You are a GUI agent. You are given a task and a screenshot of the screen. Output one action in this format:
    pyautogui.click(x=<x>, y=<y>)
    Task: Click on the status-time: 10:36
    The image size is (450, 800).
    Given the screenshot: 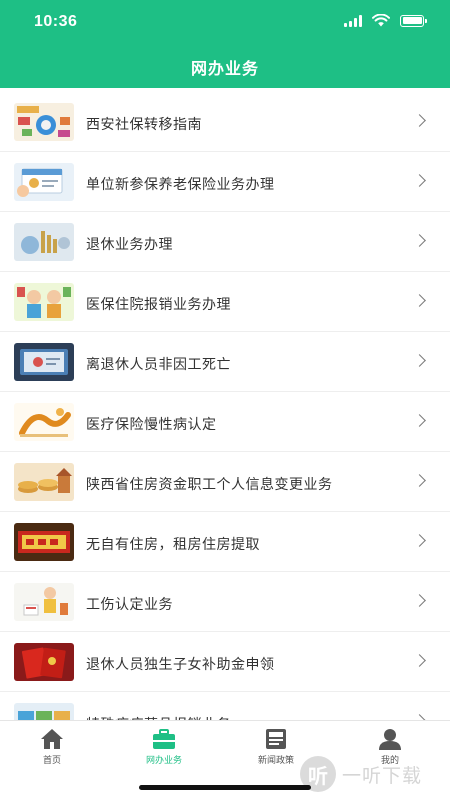 What is the action you would take?
    pyautogui.click(x=56, y=21)
    